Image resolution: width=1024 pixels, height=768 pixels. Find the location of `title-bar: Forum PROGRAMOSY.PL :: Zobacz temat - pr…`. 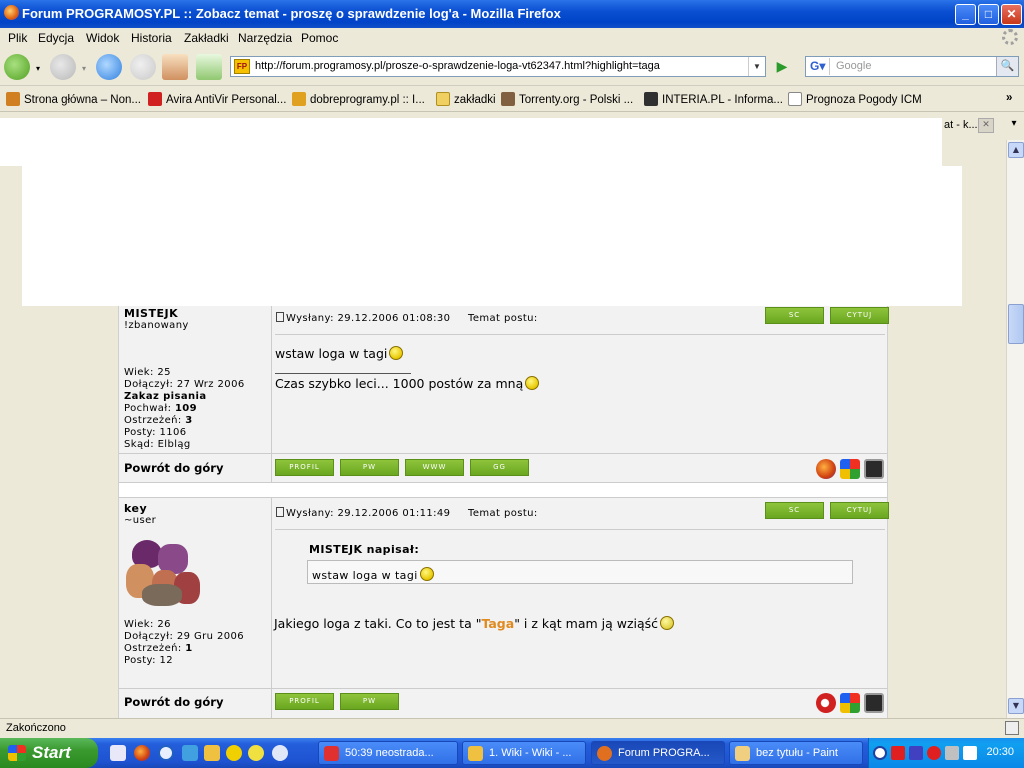

title-bar: Forum PROGRAMOSY.PL :: Zobacz temat - pr… is located at coordinates (512, 14).